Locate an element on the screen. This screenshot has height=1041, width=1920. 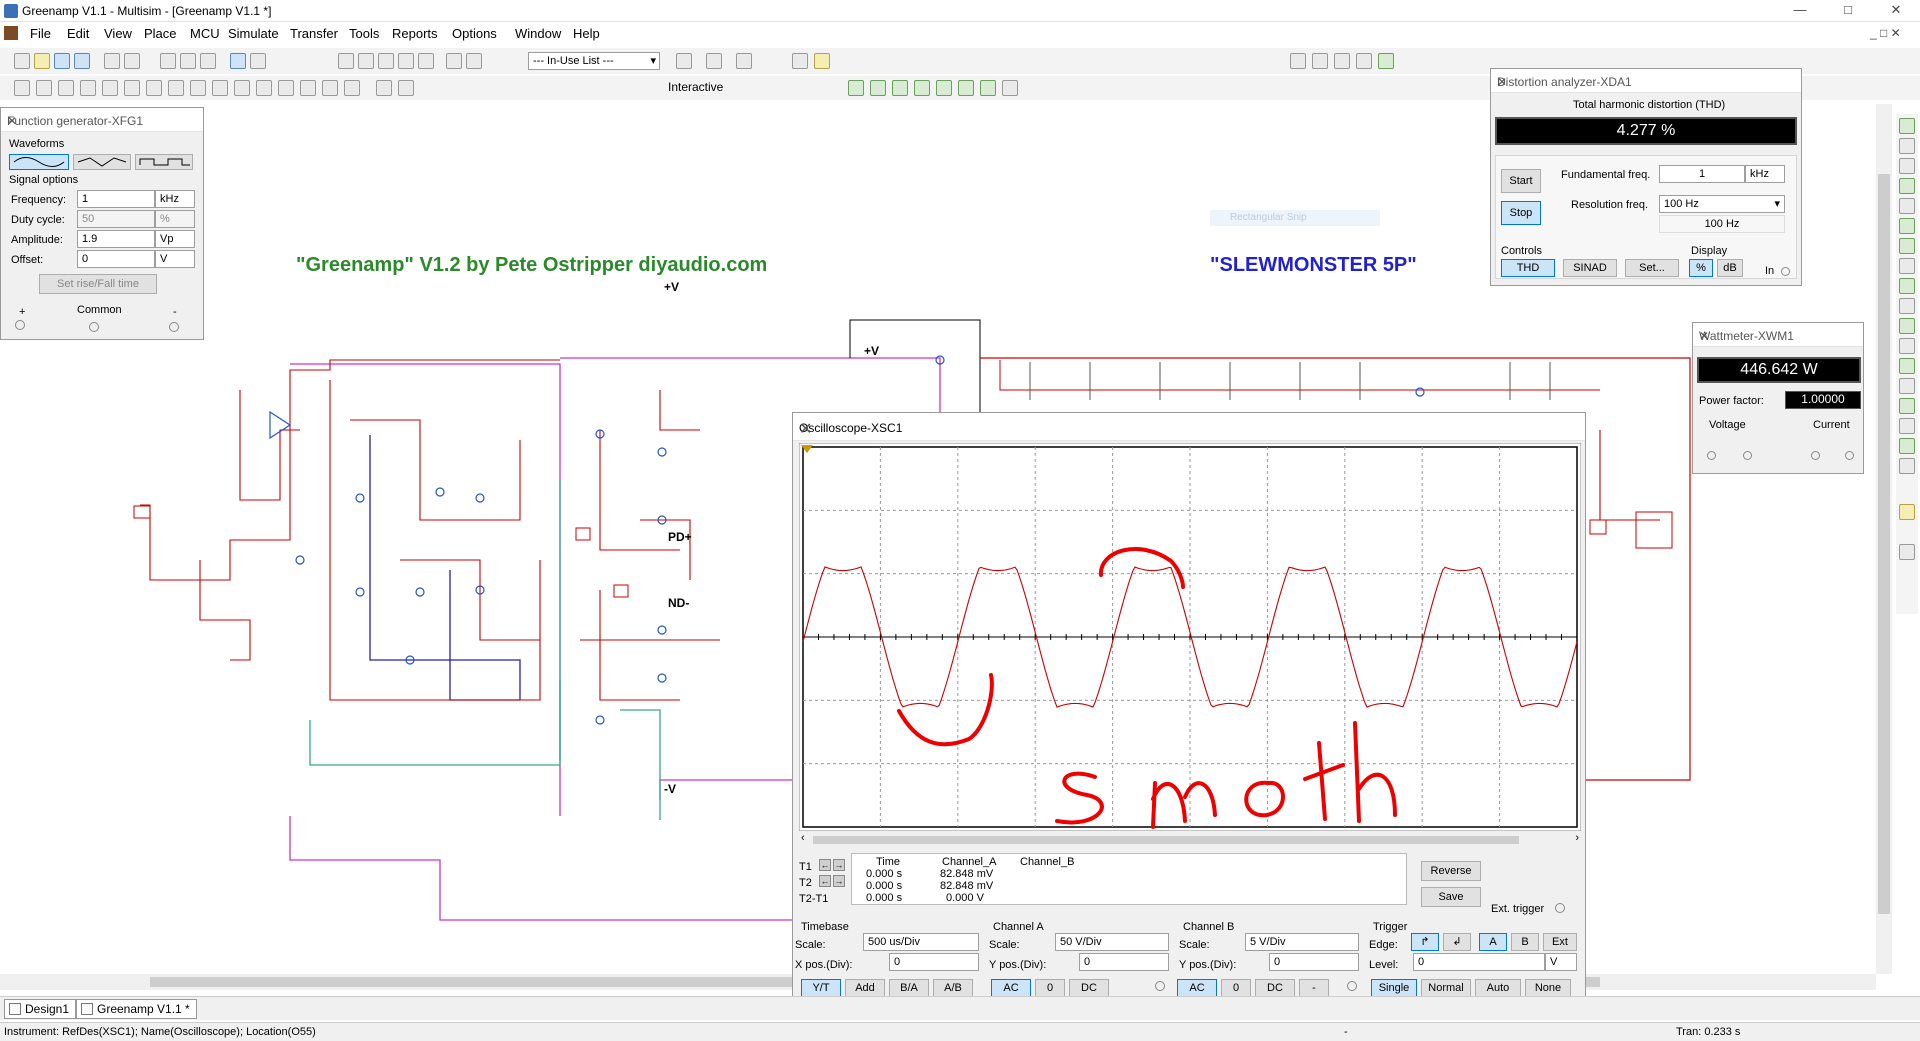
multimeter-icon is located at coordinates (1907, 126).